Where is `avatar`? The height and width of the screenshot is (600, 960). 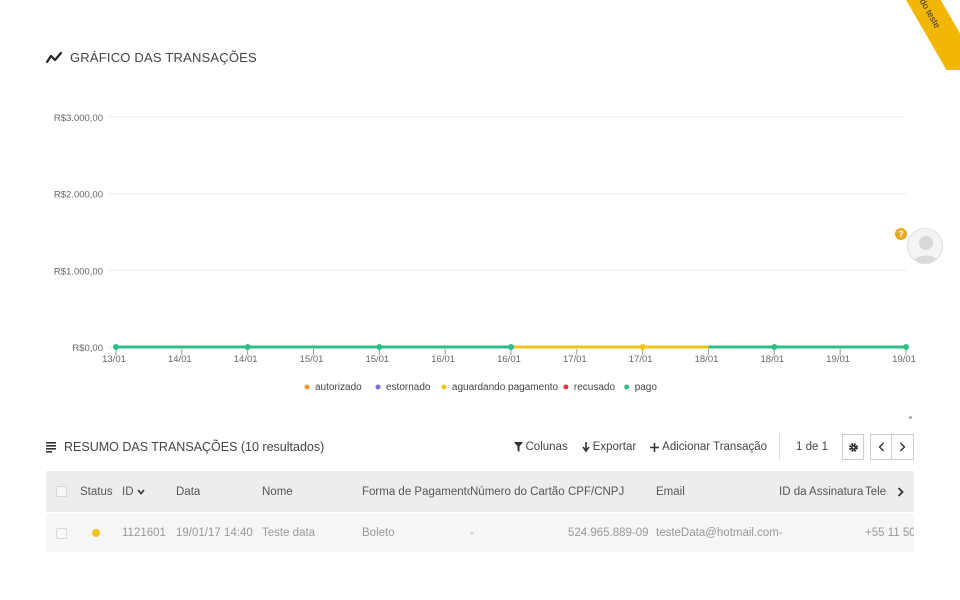
avatar is located at coordinates (925, 246).